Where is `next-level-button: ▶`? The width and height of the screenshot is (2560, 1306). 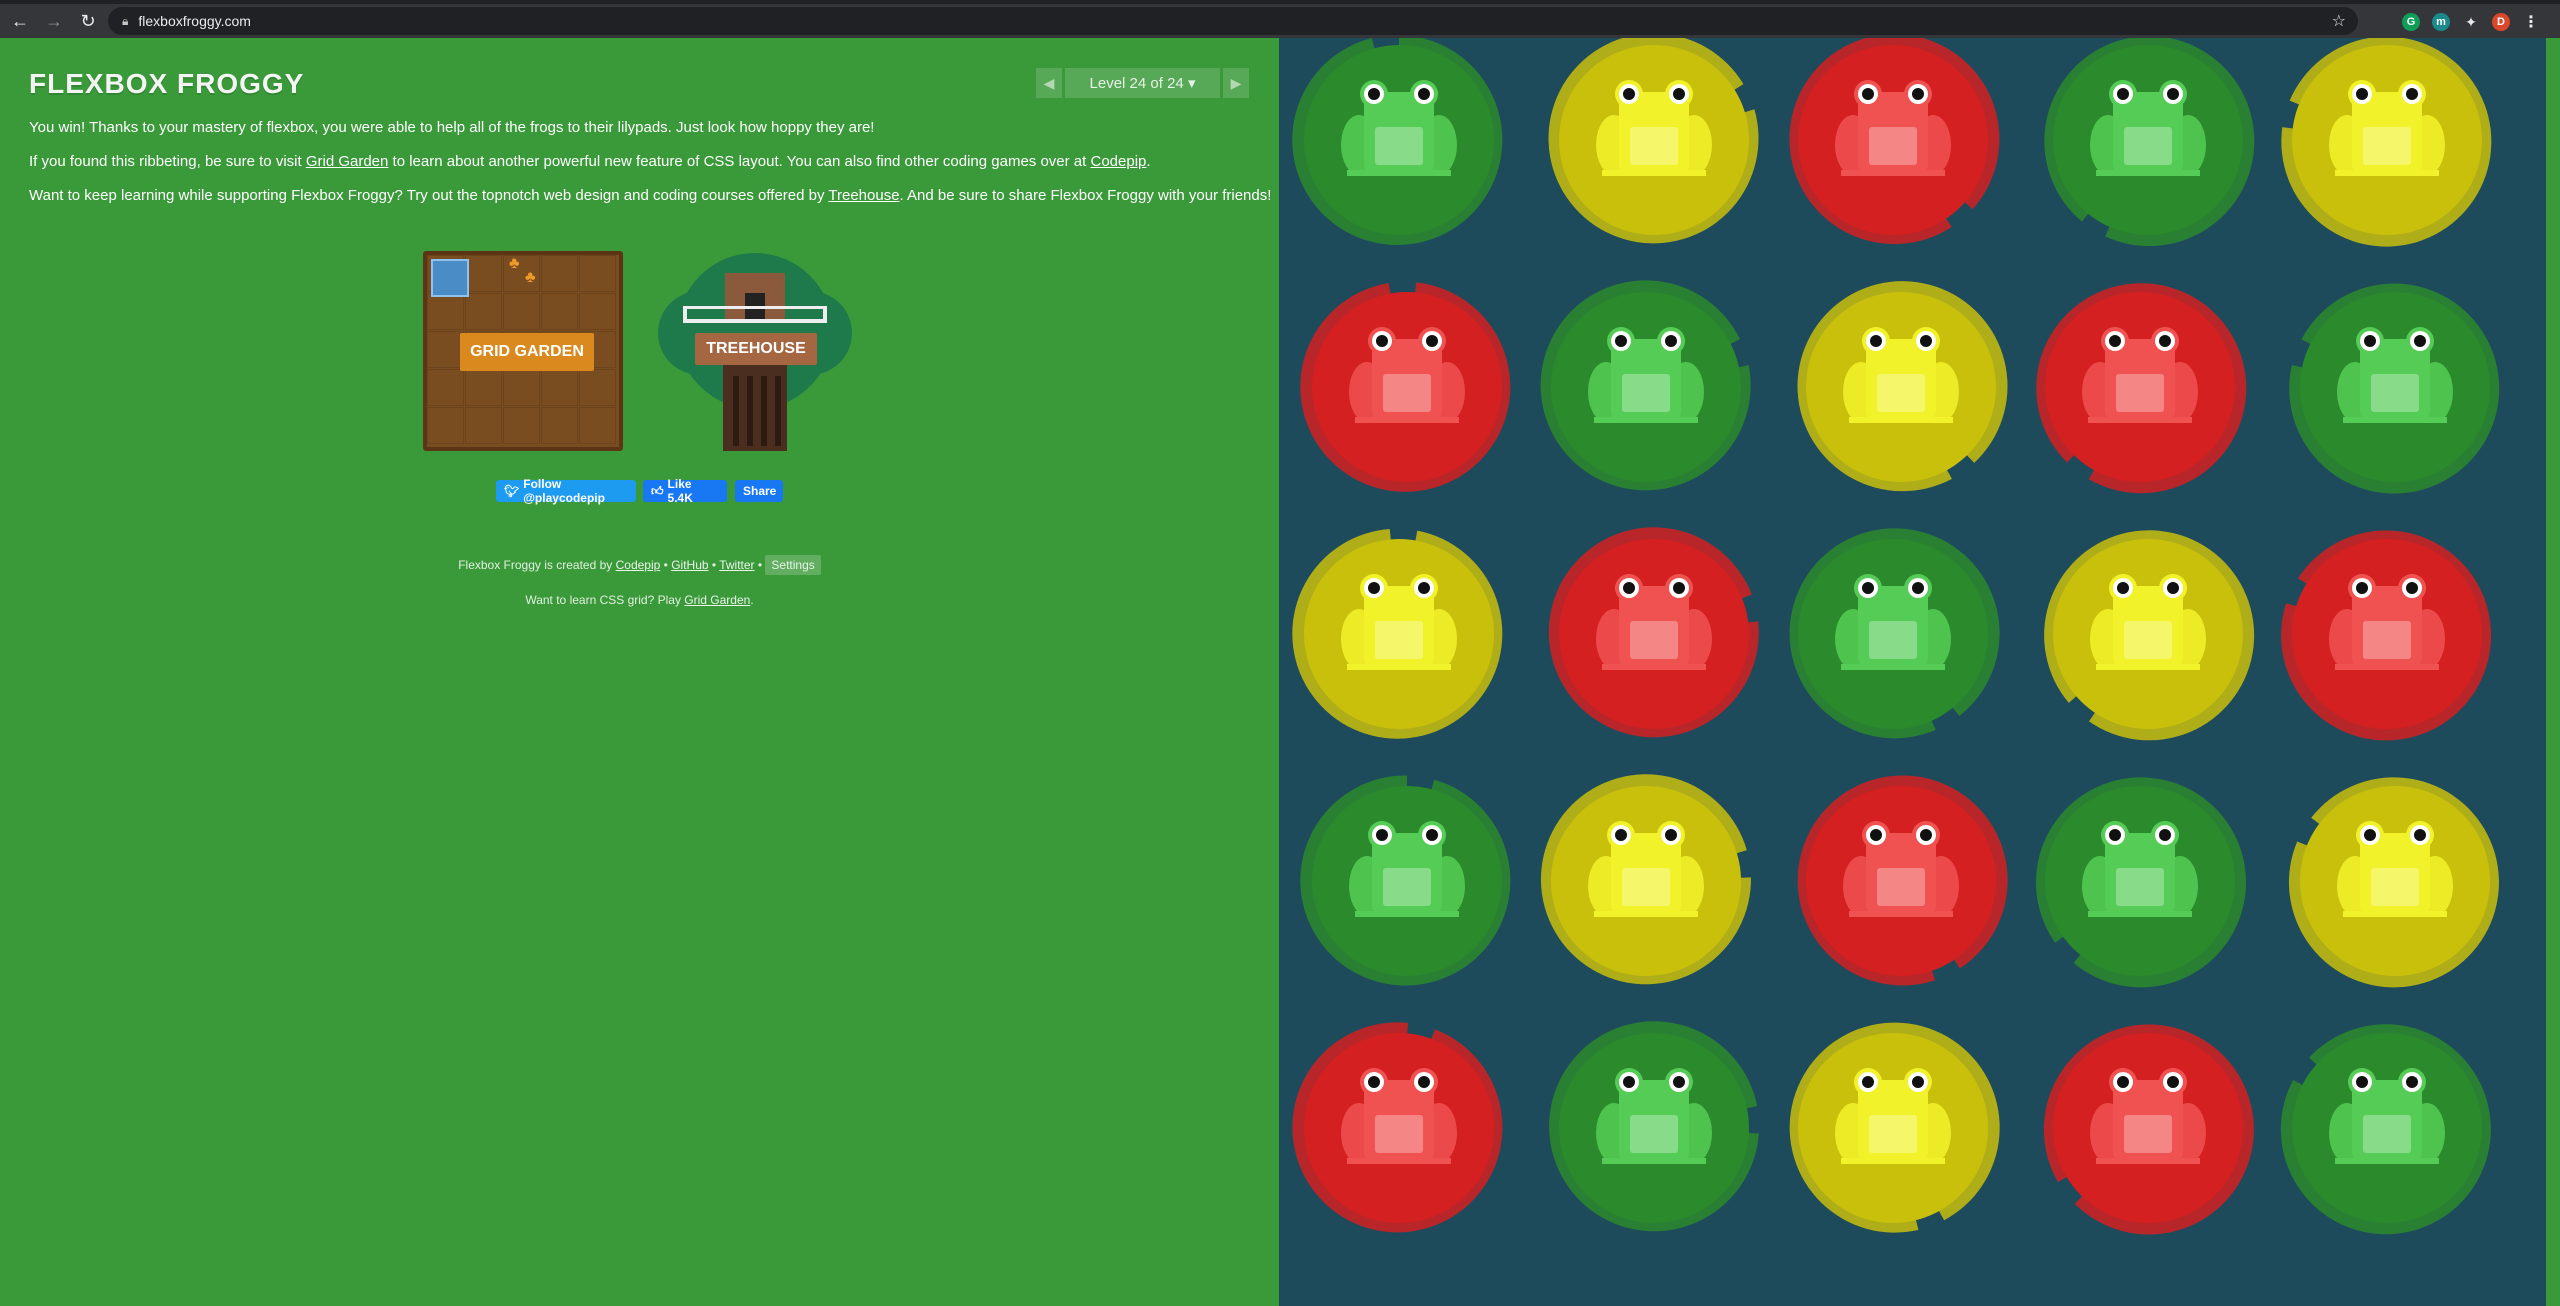 next-level-button: ▶ is located at coordinates (1236, 83).